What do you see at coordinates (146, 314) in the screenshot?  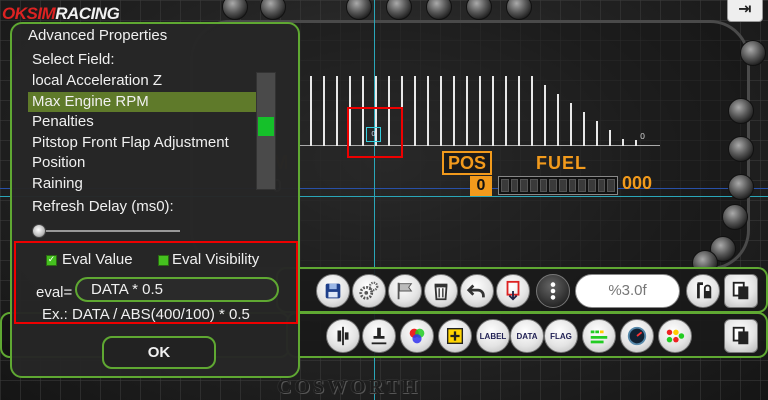 I see `eval-example-text: Ex.: DATA / ABS(400/100) * 0.5` at bounding box center [146, 314].